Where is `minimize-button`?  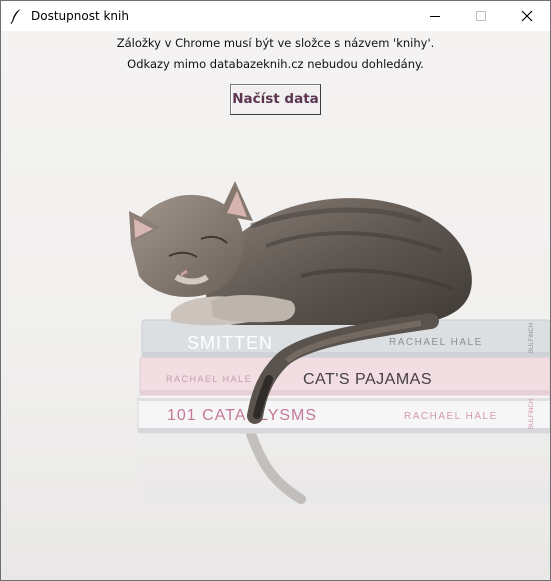
minimize-button is located at coordinates (435, 16).